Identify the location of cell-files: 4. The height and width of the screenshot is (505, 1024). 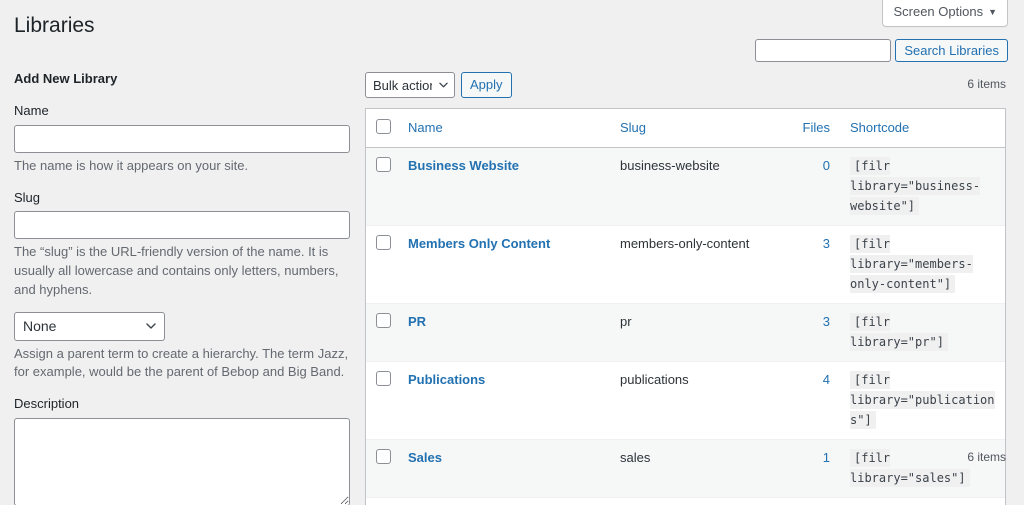
(811, 399).